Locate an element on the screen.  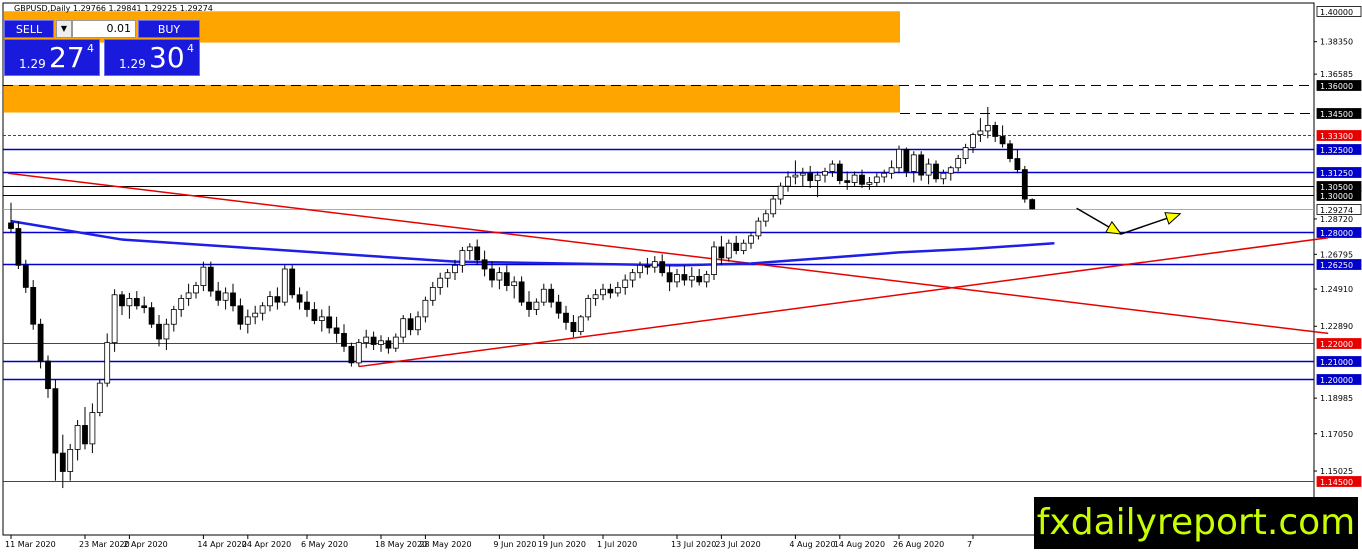
sell-price-fraction: 4 is located at coordinates (90, 48).